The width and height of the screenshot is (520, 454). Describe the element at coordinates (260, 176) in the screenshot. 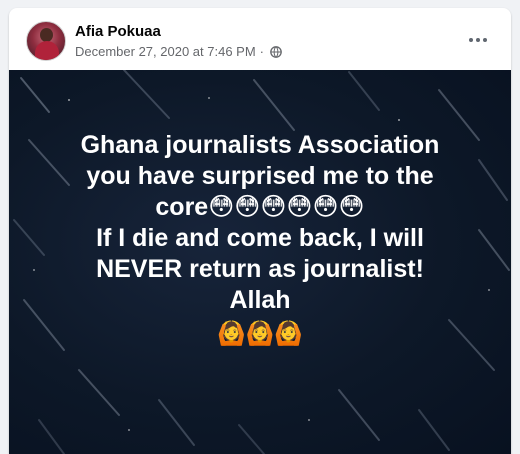

I see `post-text-line: you have surprised me to the` at that location.